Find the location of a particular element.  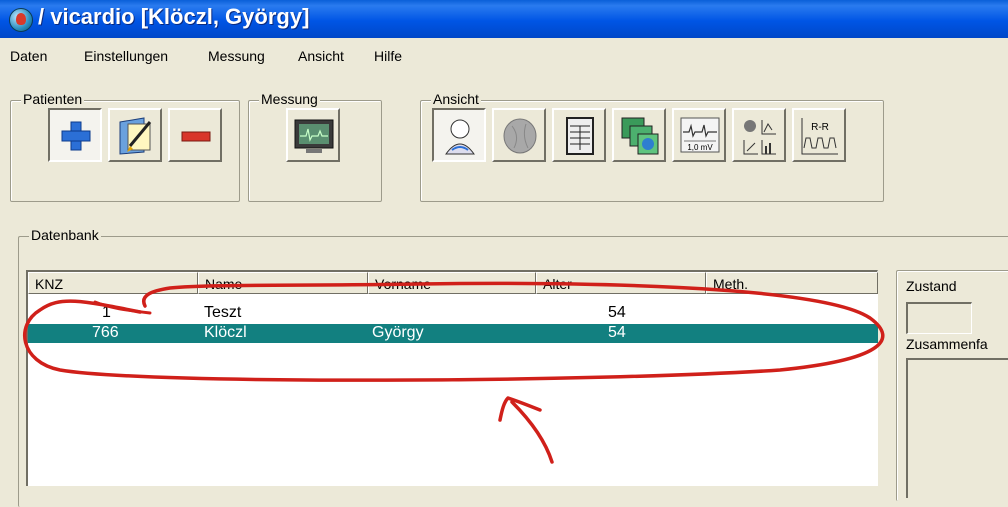

patienten-group-label: Patienten is located at coordinates (53, 99).